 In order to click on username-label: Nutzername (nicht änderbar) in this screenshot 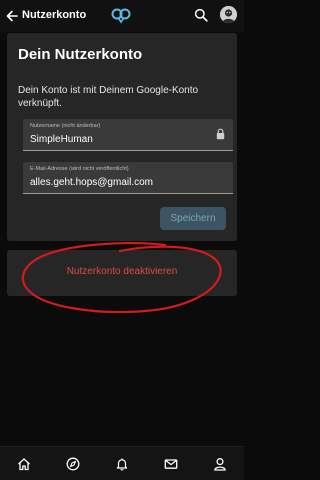, I will do `click(65, 126)`.